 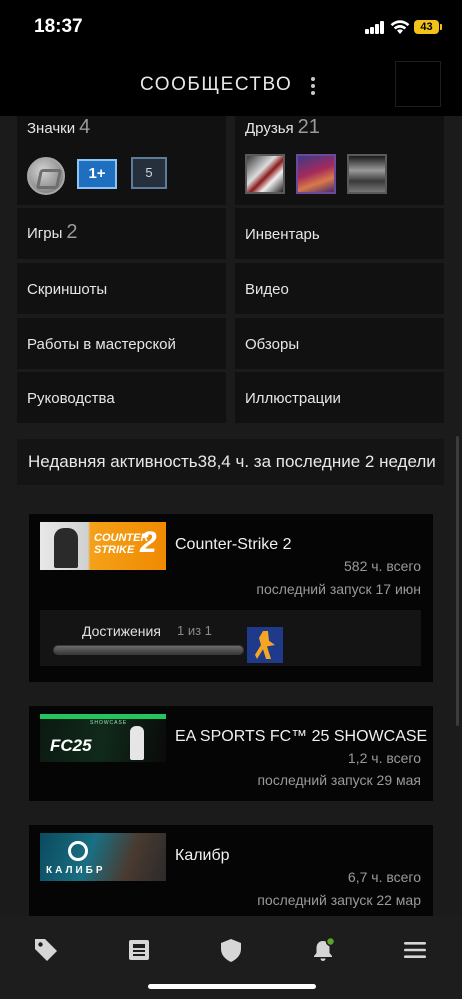 I want to click on achievements-count: 1 из 1, so click(x=194, y=630).